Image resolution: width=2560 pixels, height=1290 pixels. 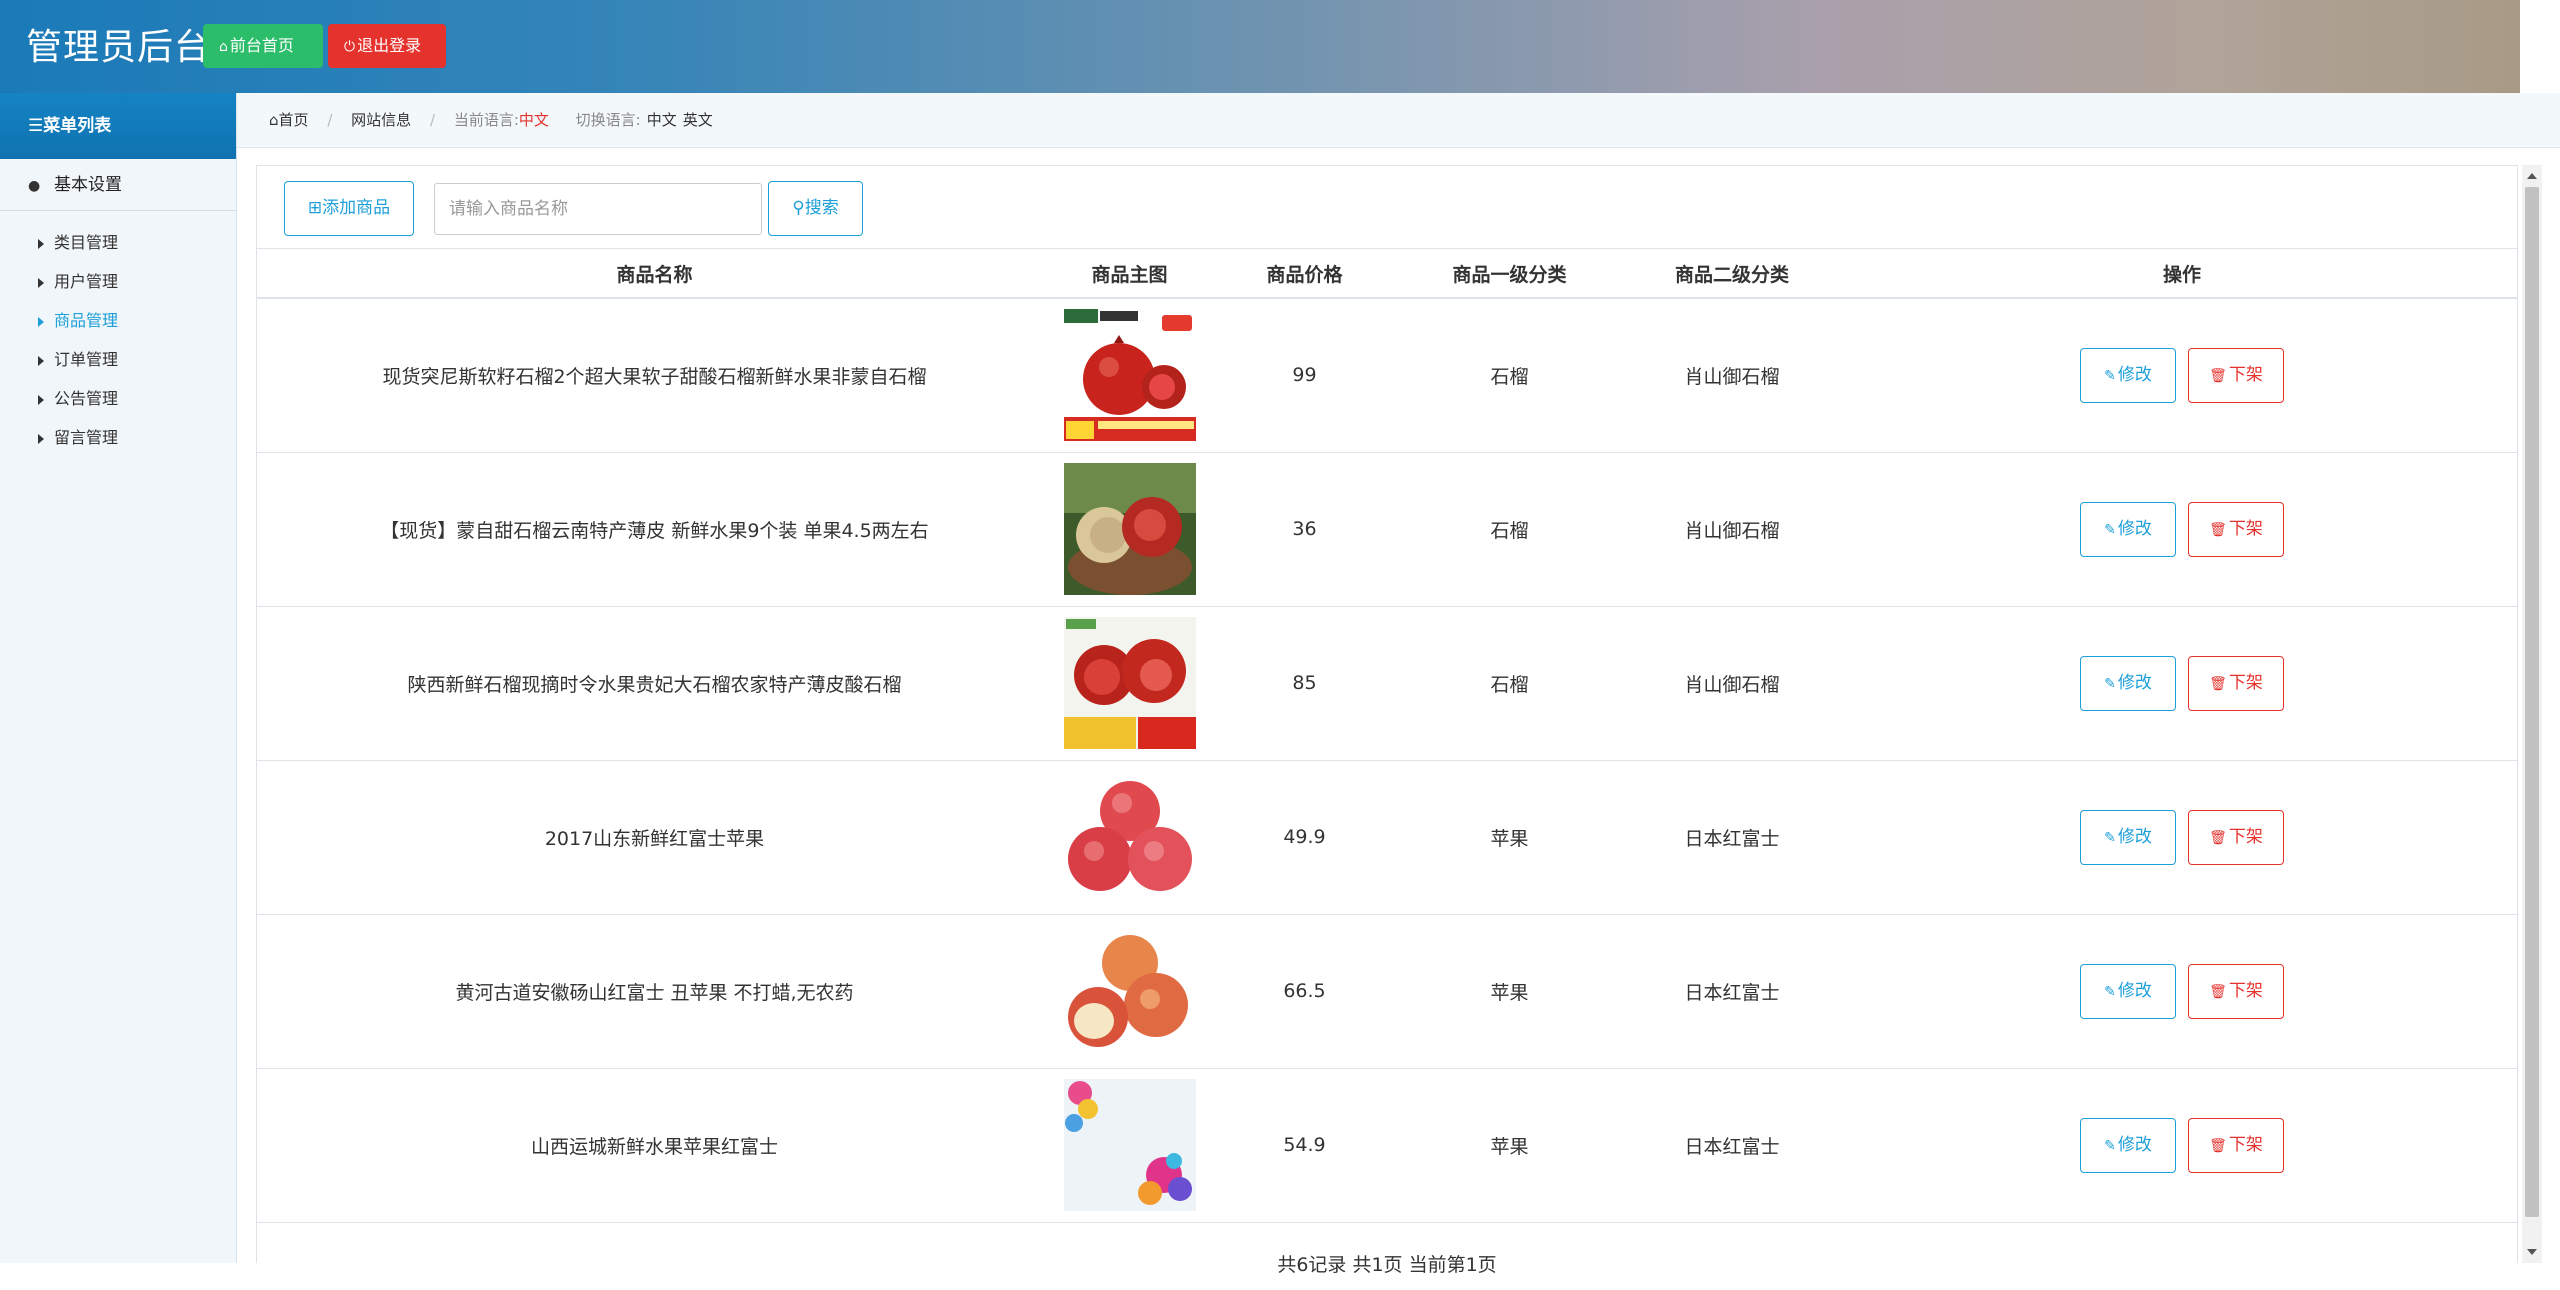 I want to click on product-name: 陕西新鲜石榴现摘时令水果贵妃大石榴农家特产薄皮酸石榴, so click(x=654, y=683).